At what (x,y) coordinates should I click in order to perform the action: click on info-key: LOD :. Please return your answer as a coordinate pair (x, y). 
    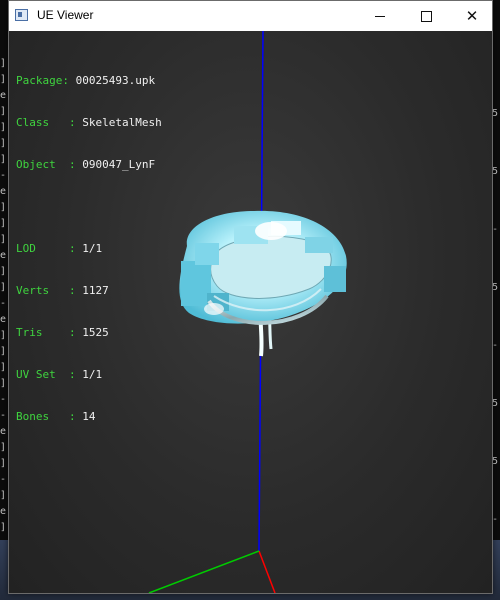
    Looking at the image, I should click on (49, 248).